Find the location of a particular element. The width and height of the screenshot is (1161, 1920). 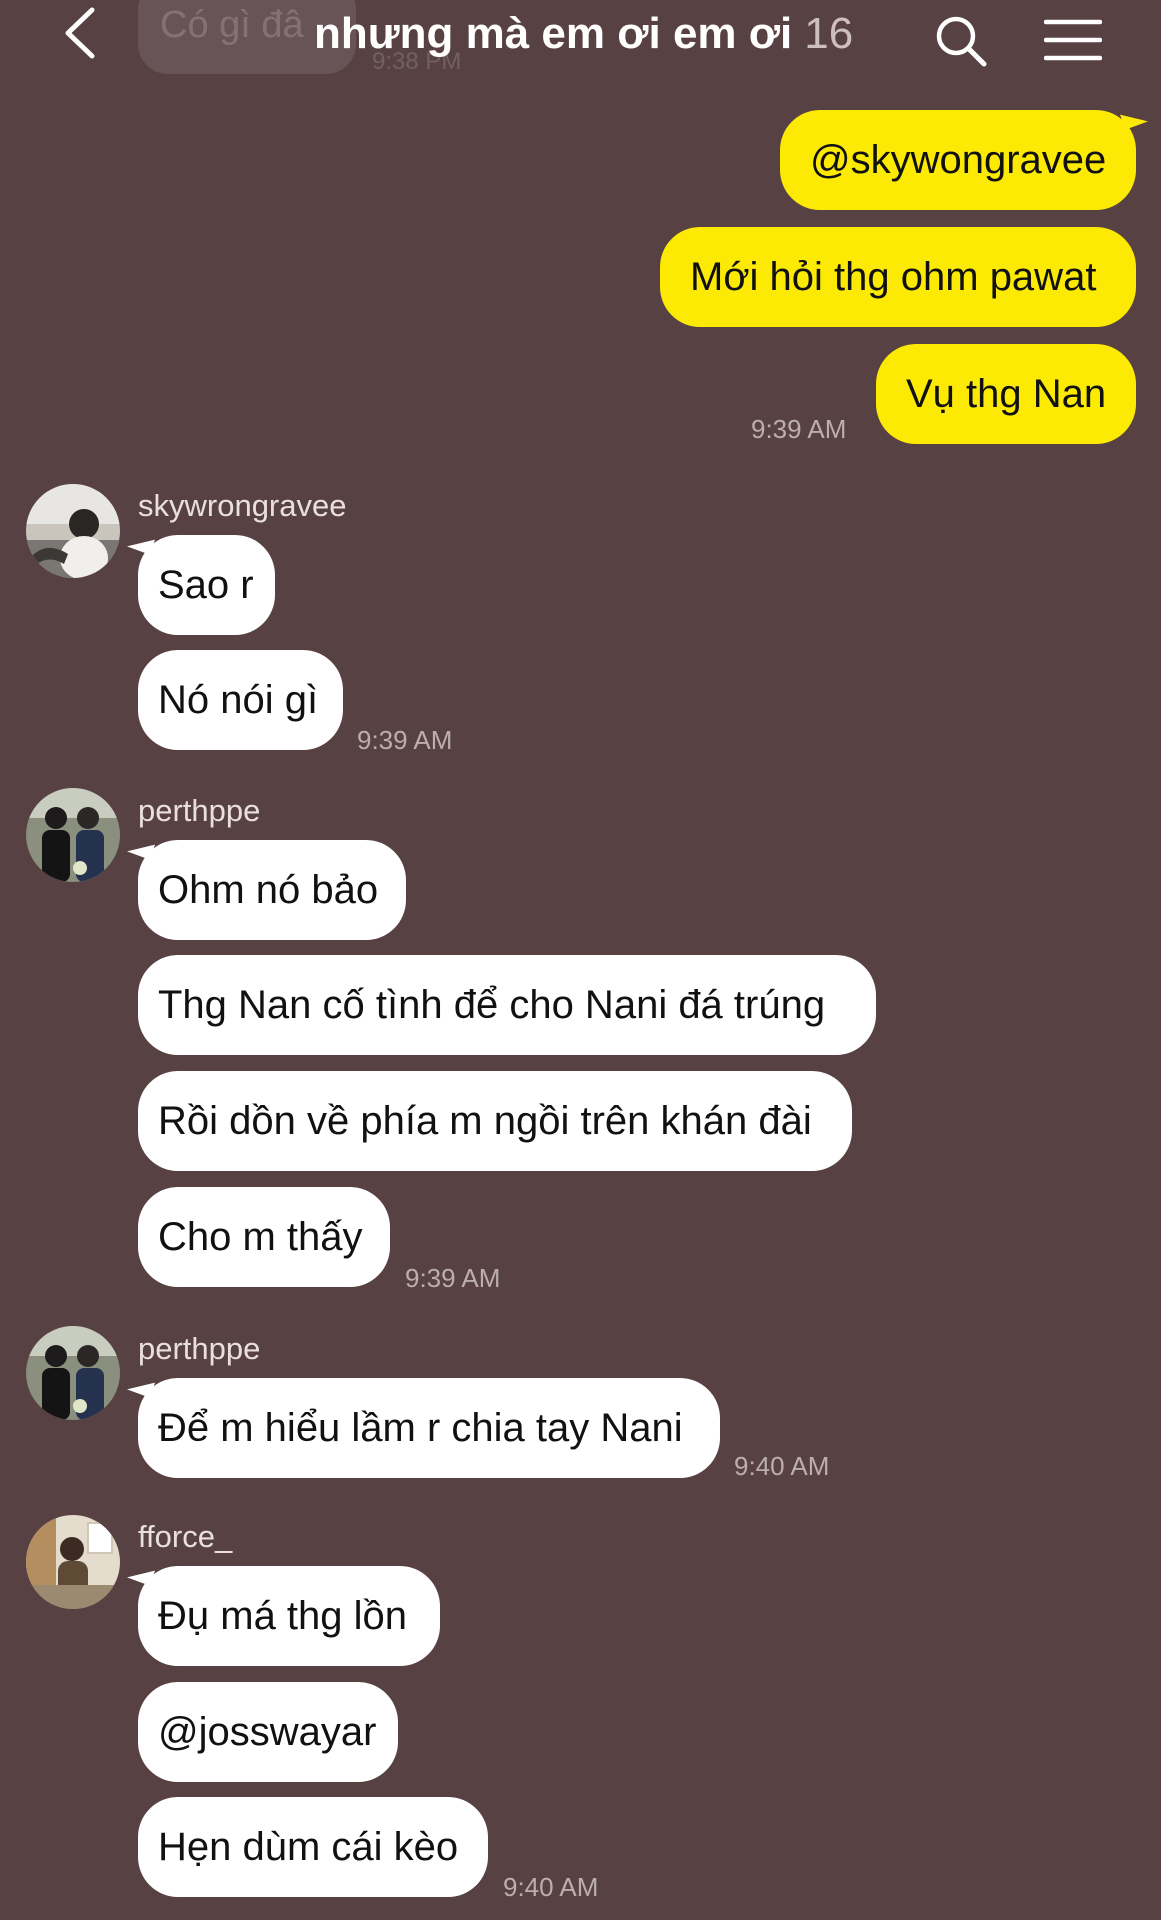

message-text: Để m hiểu lầm r chia tay Nani is located at coordinates (420, 1428).